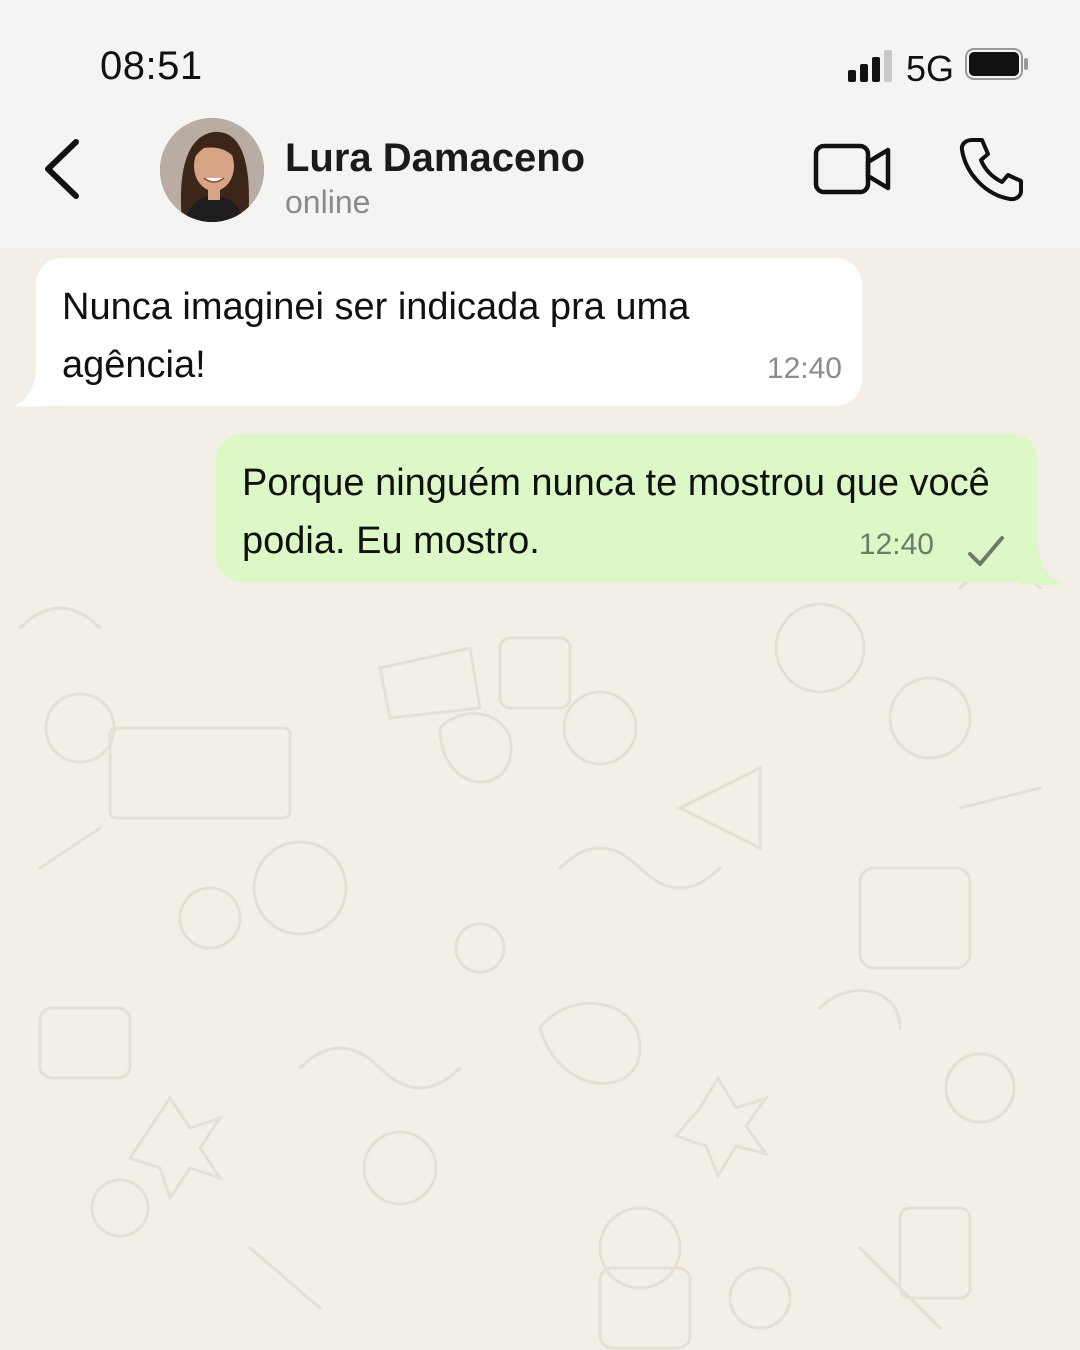 The height and width of the screenshot is (1350, 1080). What do you see at coordinates (804, 368) in the screenshot?
I see `incoming-message-time: 12:40` at bounding box center [804, 368].